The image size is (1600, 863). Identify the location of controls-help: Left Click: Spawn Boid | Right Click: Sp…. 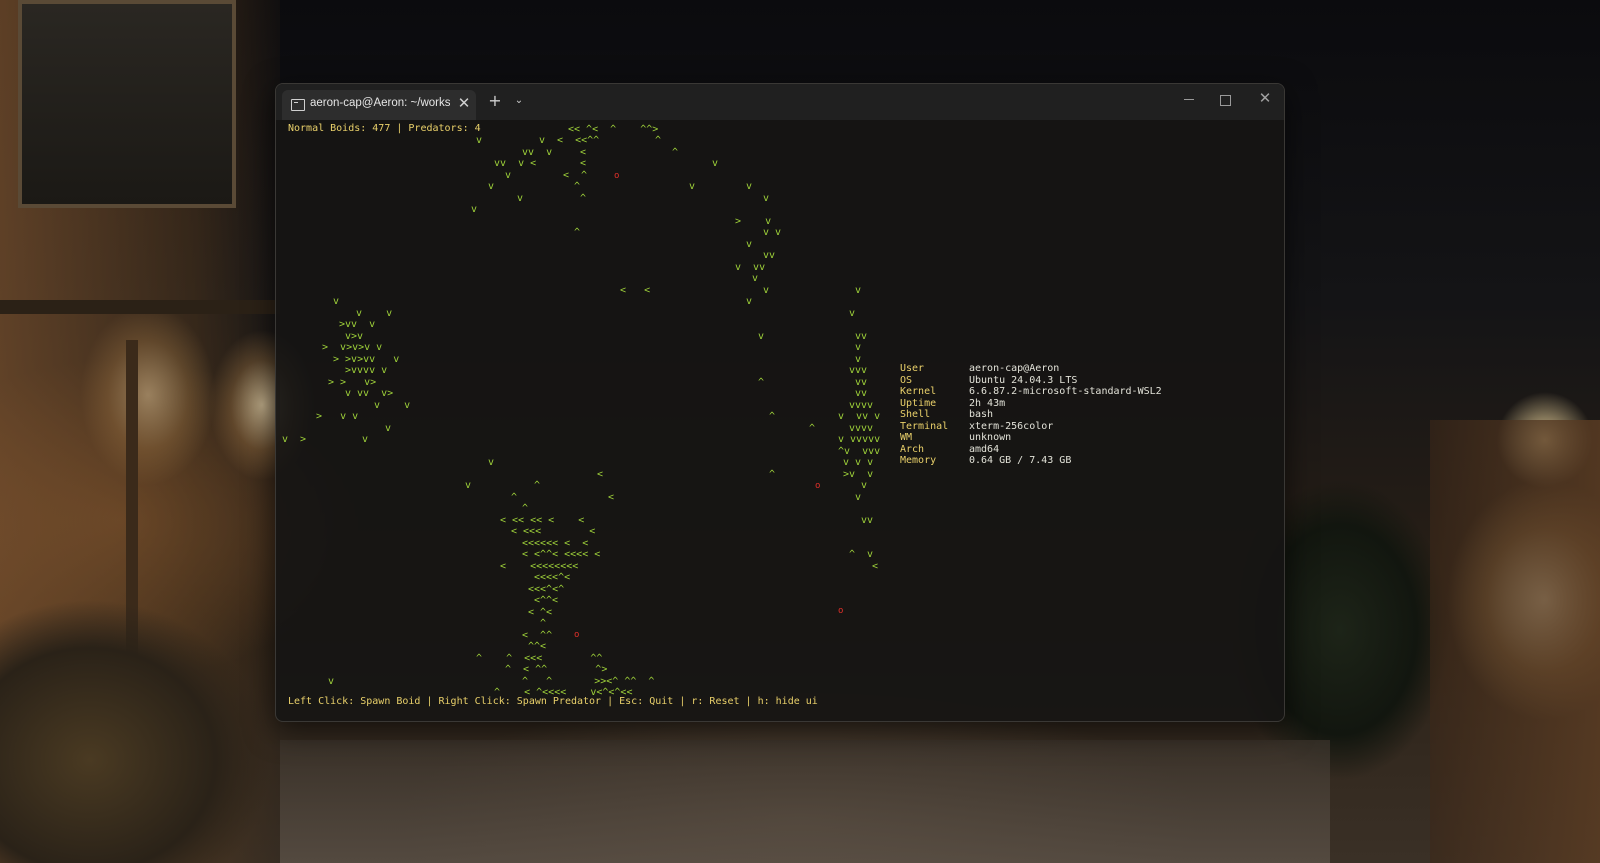
(553, 701).